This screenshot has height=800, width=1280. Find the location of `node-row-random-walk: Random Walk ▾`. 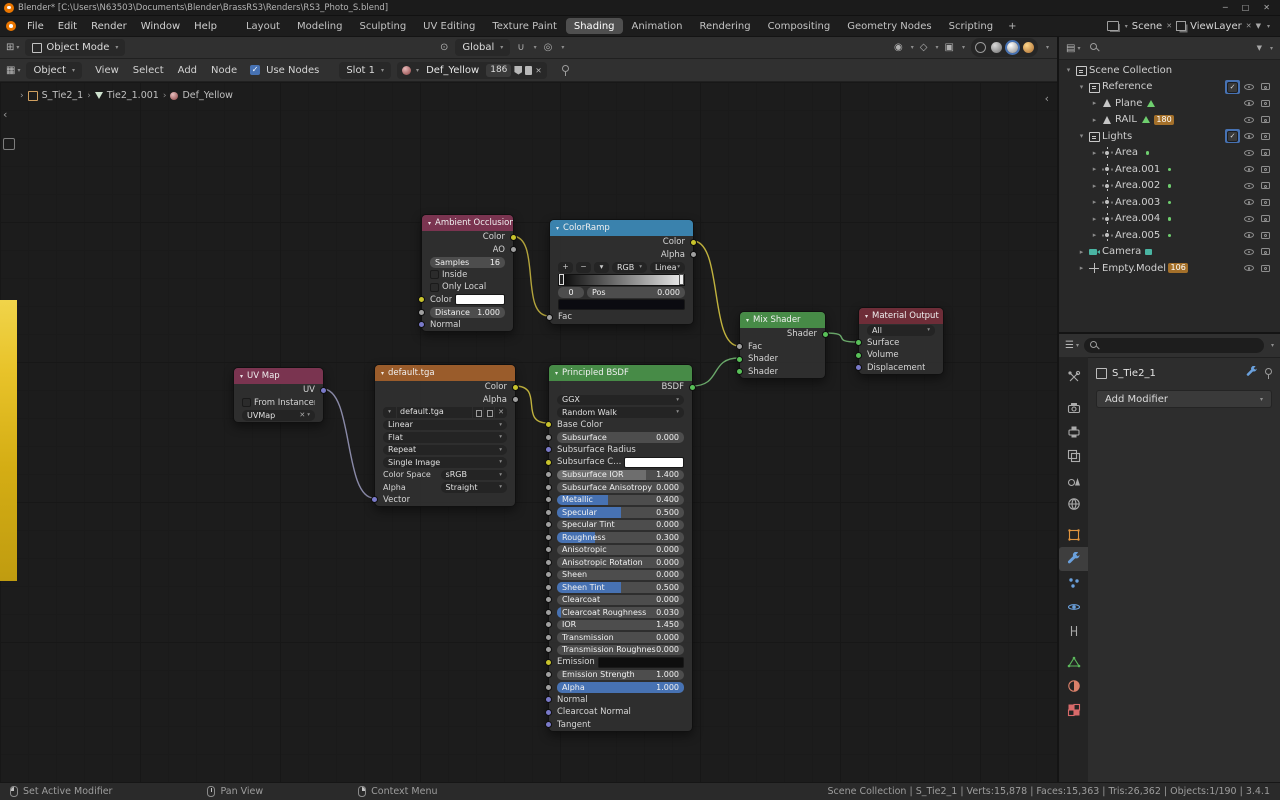

node-row-random-walk: Random Walk ▾ is located at coordinates (620, 412).